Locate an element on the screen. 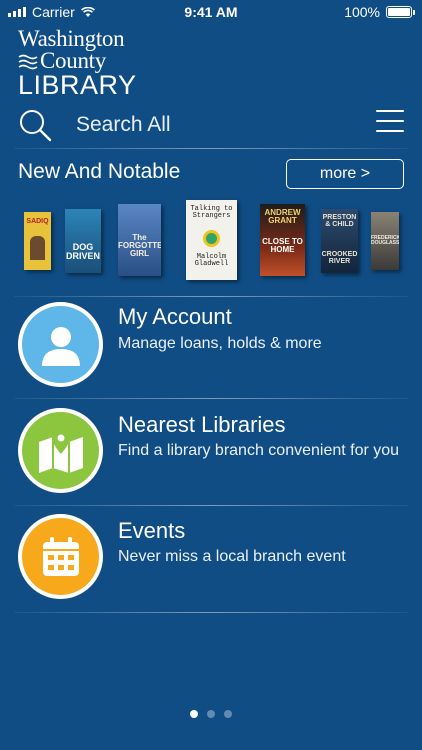  my-account-item: My Account Manage loans, holds & more is located at coordinates (211, 346).